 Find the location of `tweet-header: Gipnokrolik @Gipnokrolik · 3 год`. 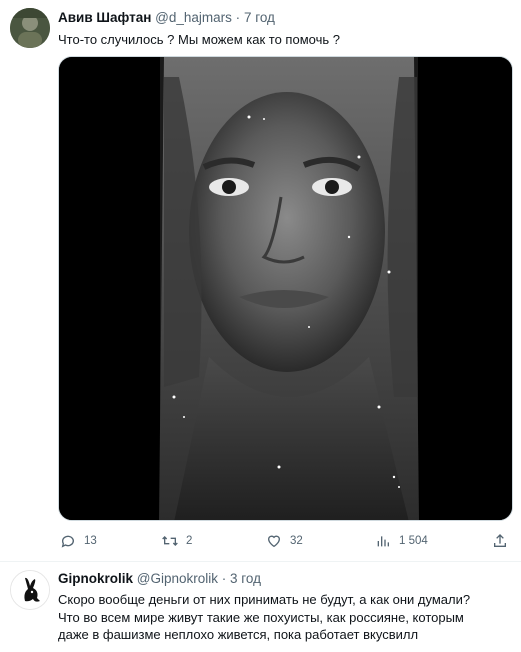

tweet-header: Gipnokrolik @Gipnokrolik · 3 год is located at coordinates (159, 579).